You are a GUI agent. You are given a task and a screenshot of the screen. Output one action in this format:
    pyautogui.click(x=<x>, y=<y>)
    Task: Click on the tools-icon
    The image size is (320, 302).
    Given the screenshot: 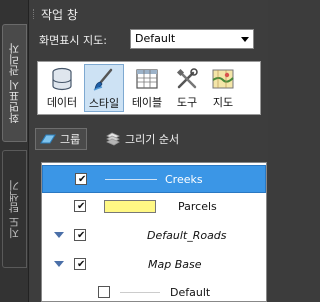 What is the action you would take?
    pyautogui.click(x=187, y=78)
    